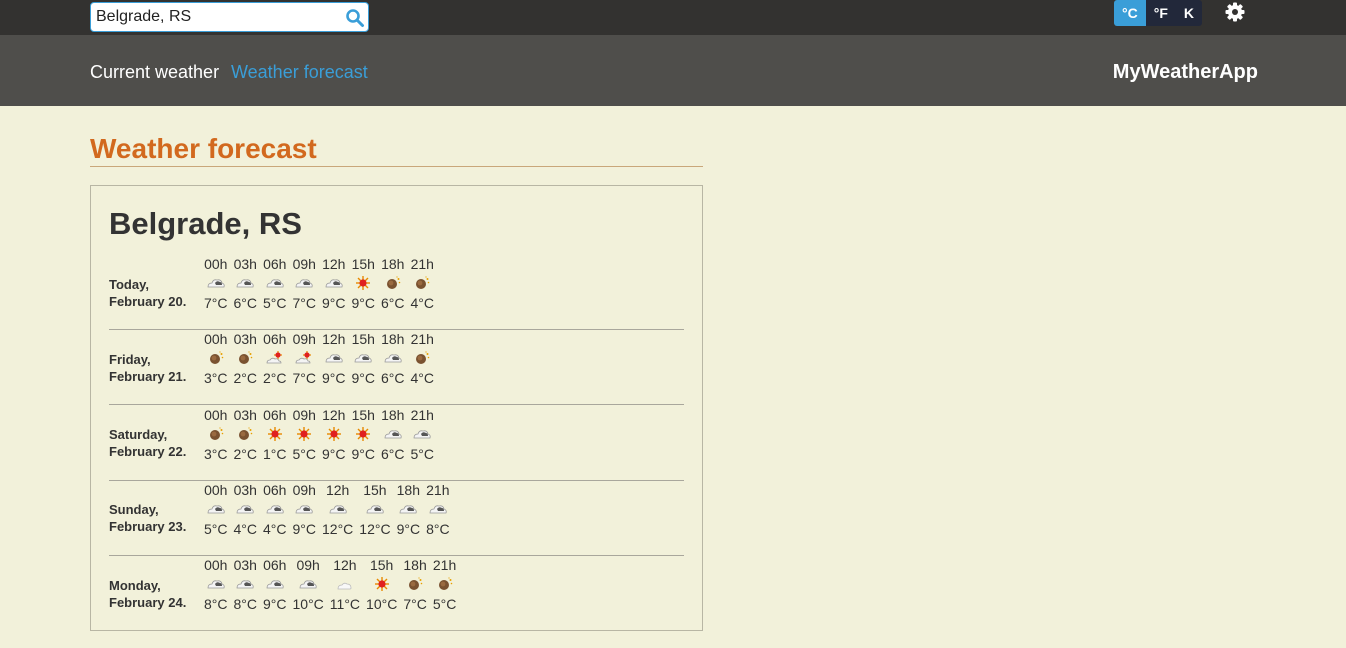  What do you see at coordinates (216, 264) in the screenshot?
I see `slot-hour: 00h` at bounding box center [216, 264].